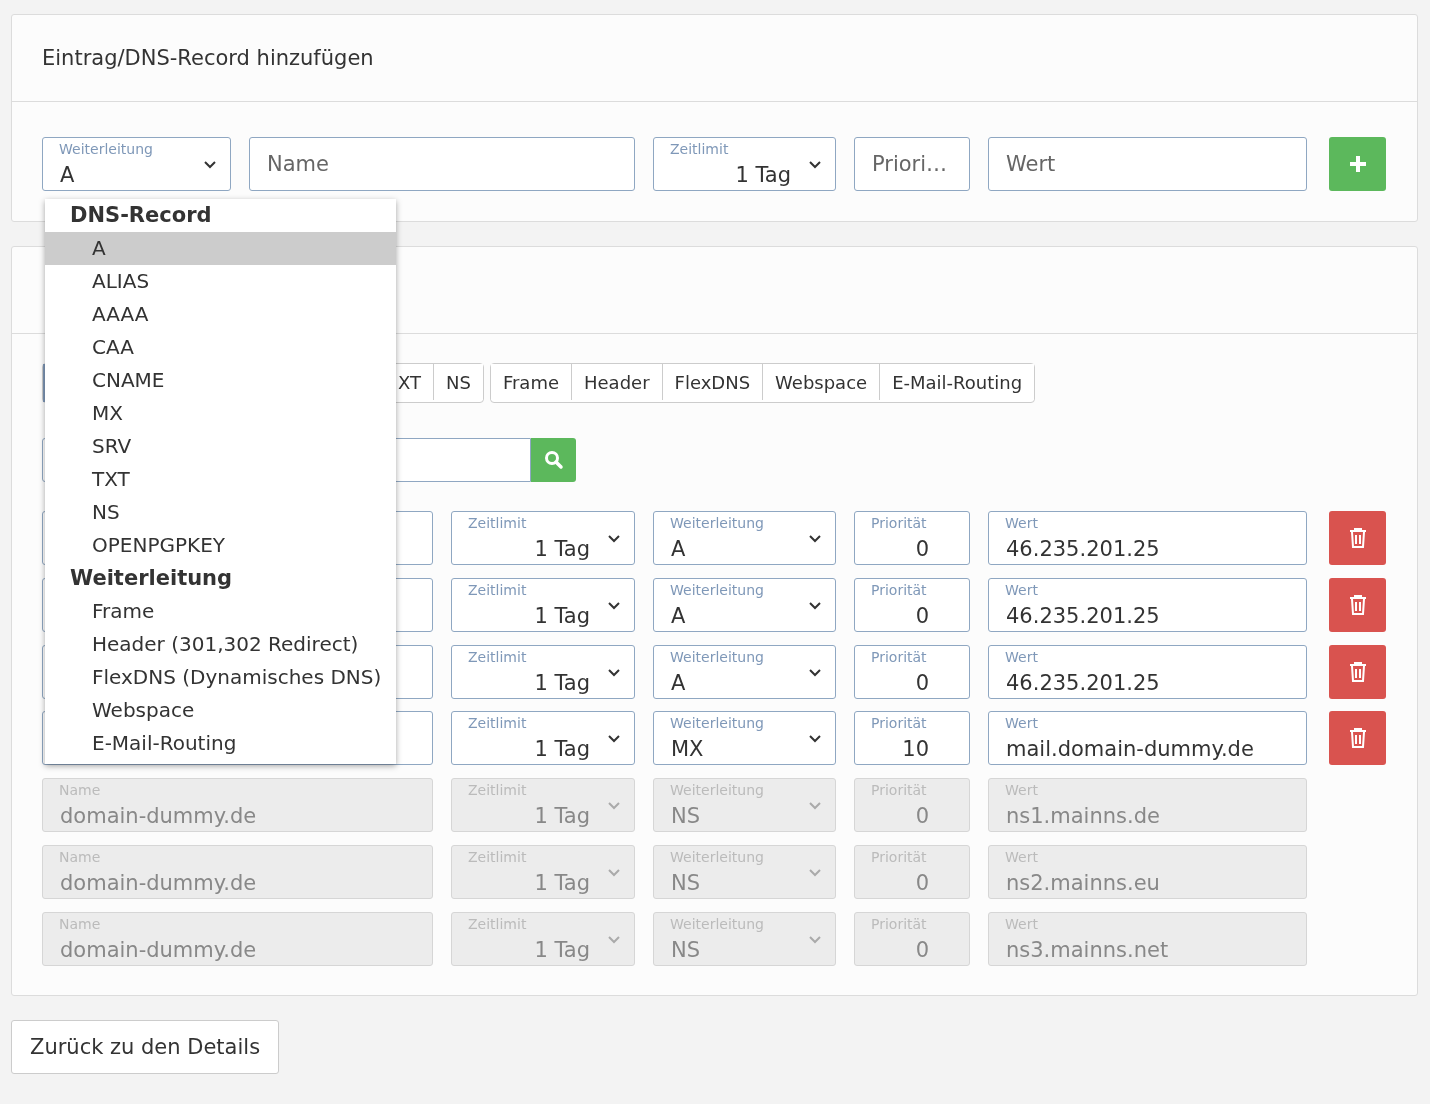 The image size is (1430, 1104). I want to click on name-field: Name, so click(442, 164).